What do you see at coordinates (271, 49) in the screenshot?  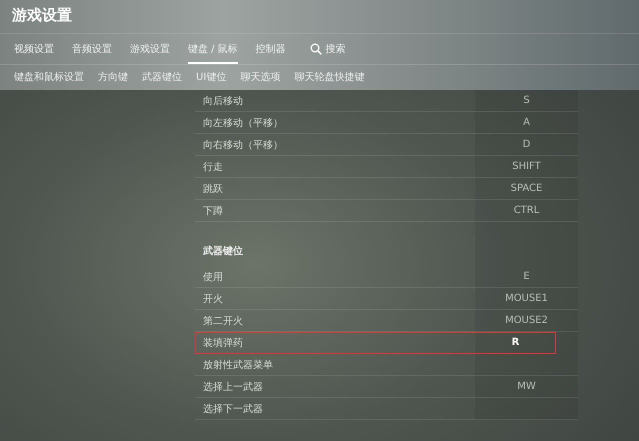 I see `settings-tab: 控制器` at bounding box center [271, 49].